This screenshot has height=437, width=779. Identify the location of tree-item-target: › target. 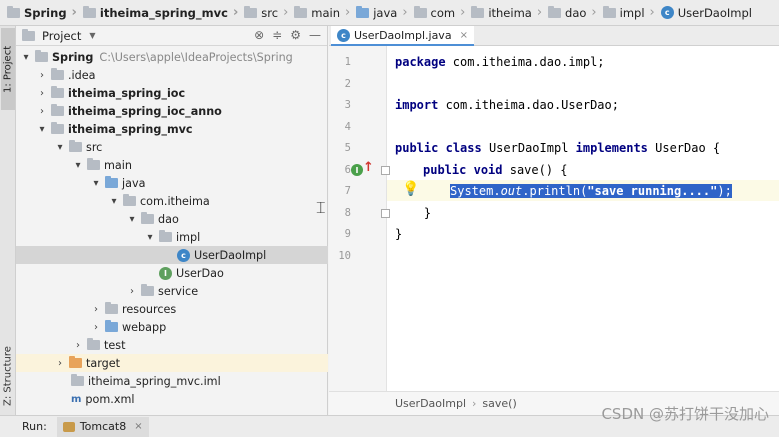
(172, 363).